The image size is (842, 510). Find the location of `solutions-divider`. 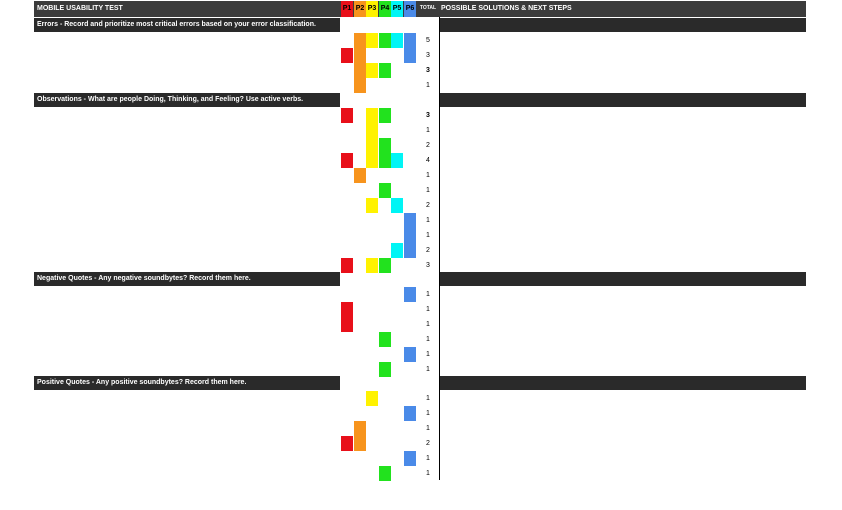

solutions-divider is located at coordinates (439, 248).